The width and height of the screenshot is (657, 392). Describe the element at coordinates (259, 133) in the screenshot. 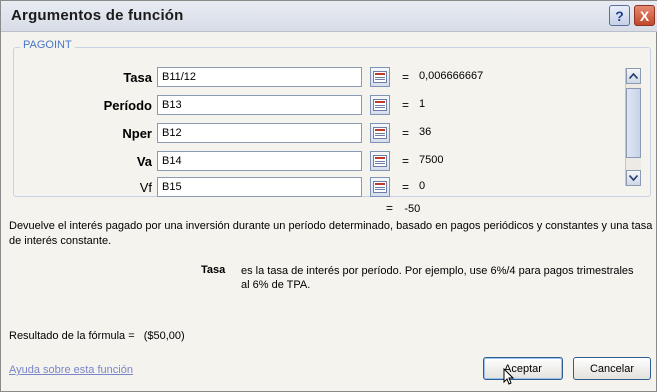

I see `argument-input-nper: B12` at that location.